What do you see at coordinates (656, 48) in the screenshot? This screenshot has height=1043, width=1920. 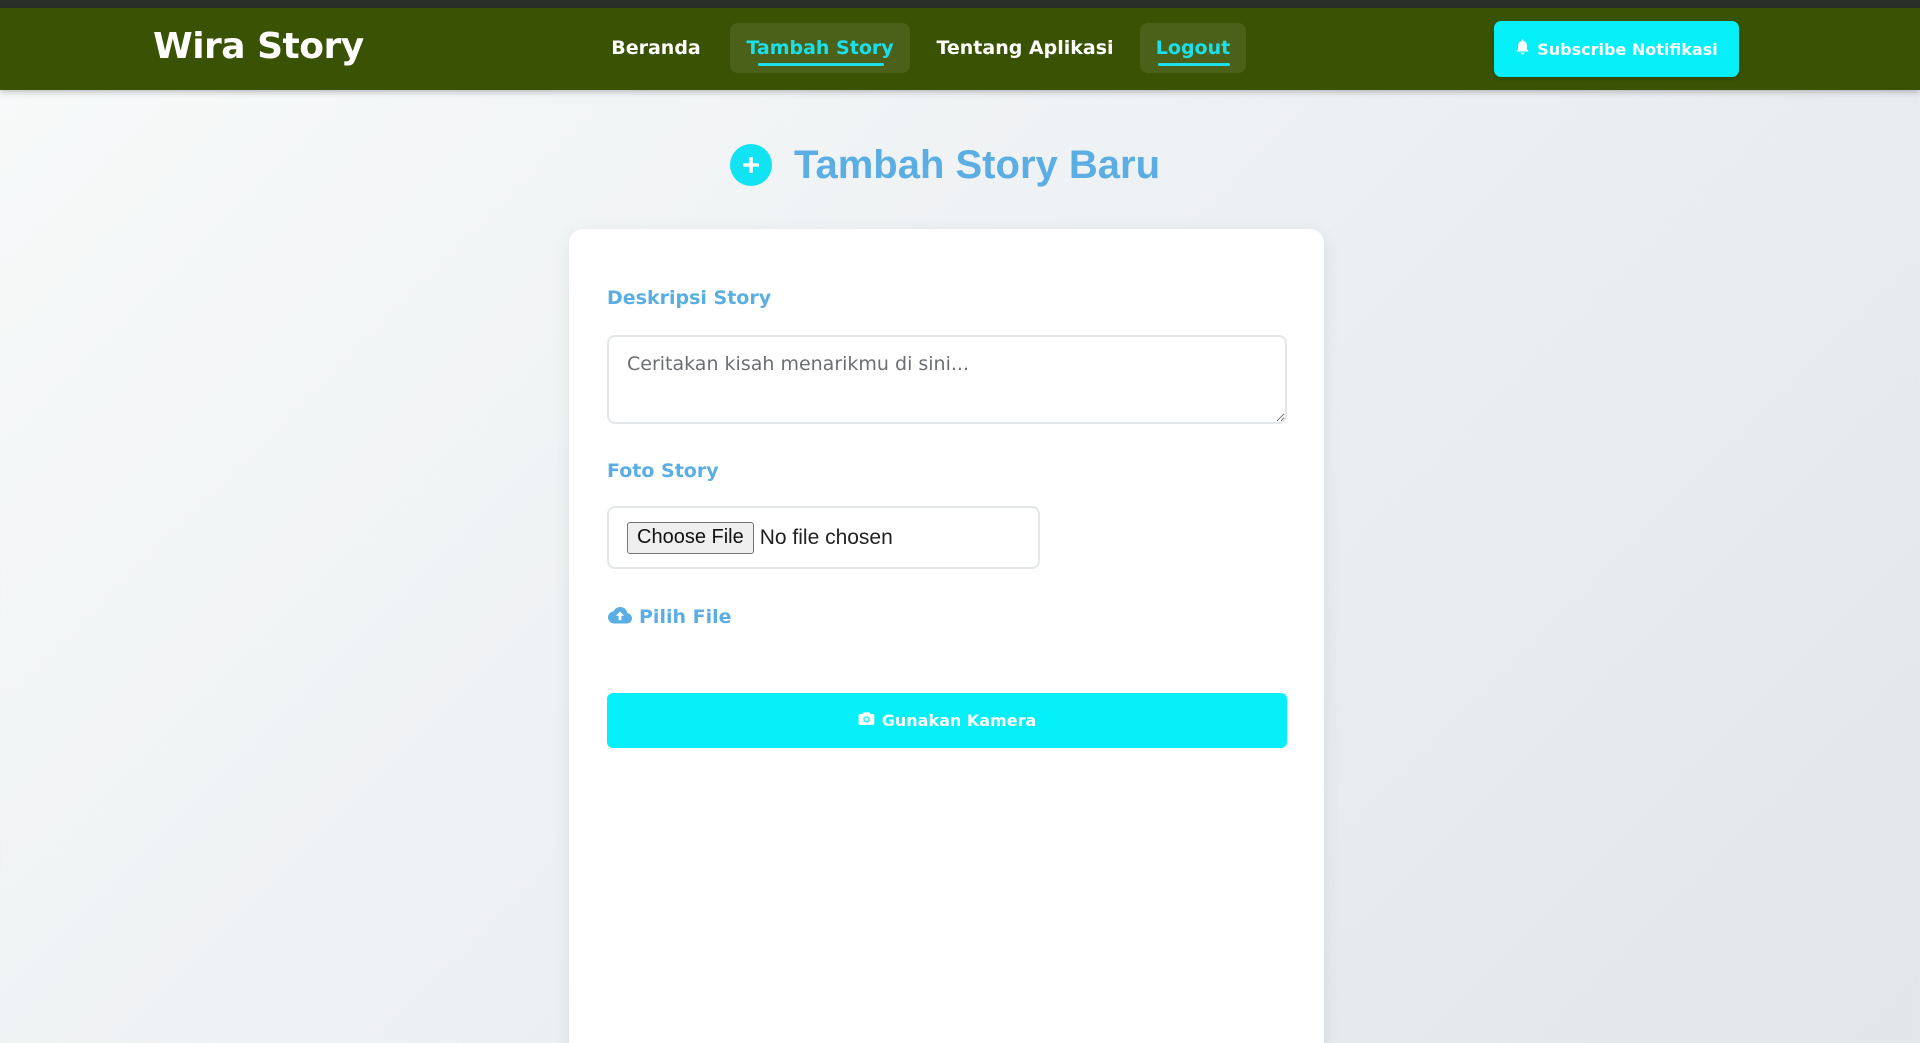 I see `nav-link-beranda: Beranda` at bounding box center [656, 48].